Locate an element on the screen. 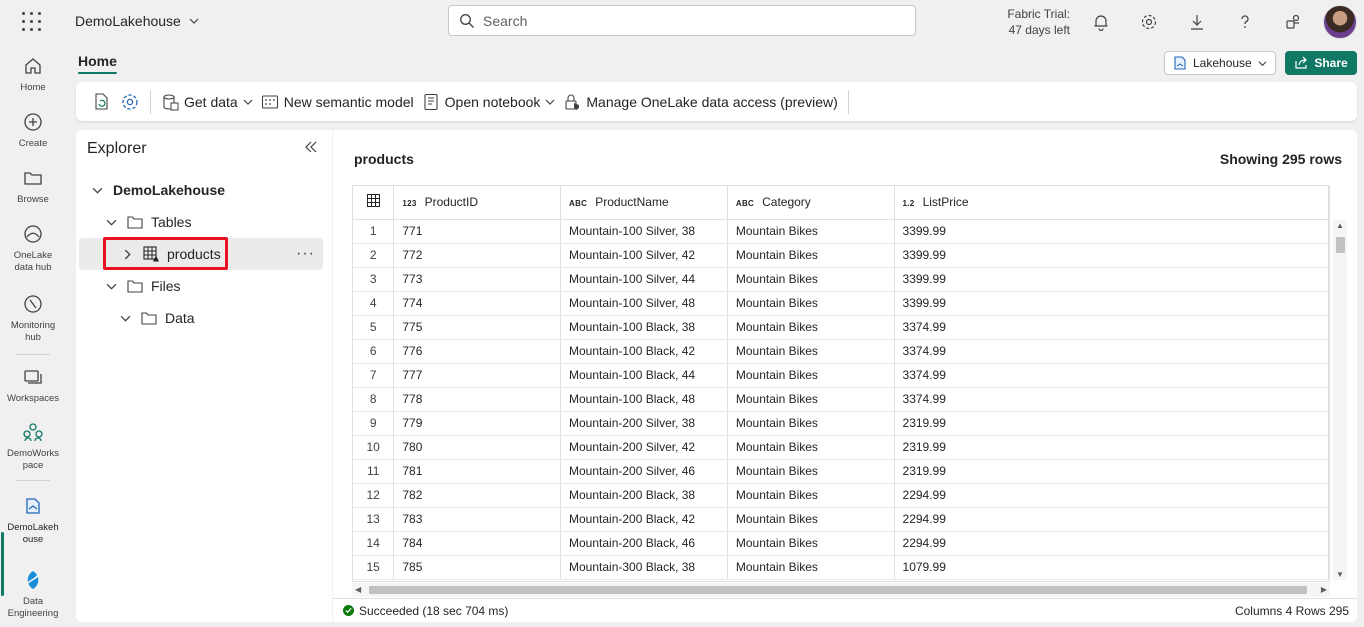  new-semantic-model-button: New semantic model is located at coordinates (337, 102).